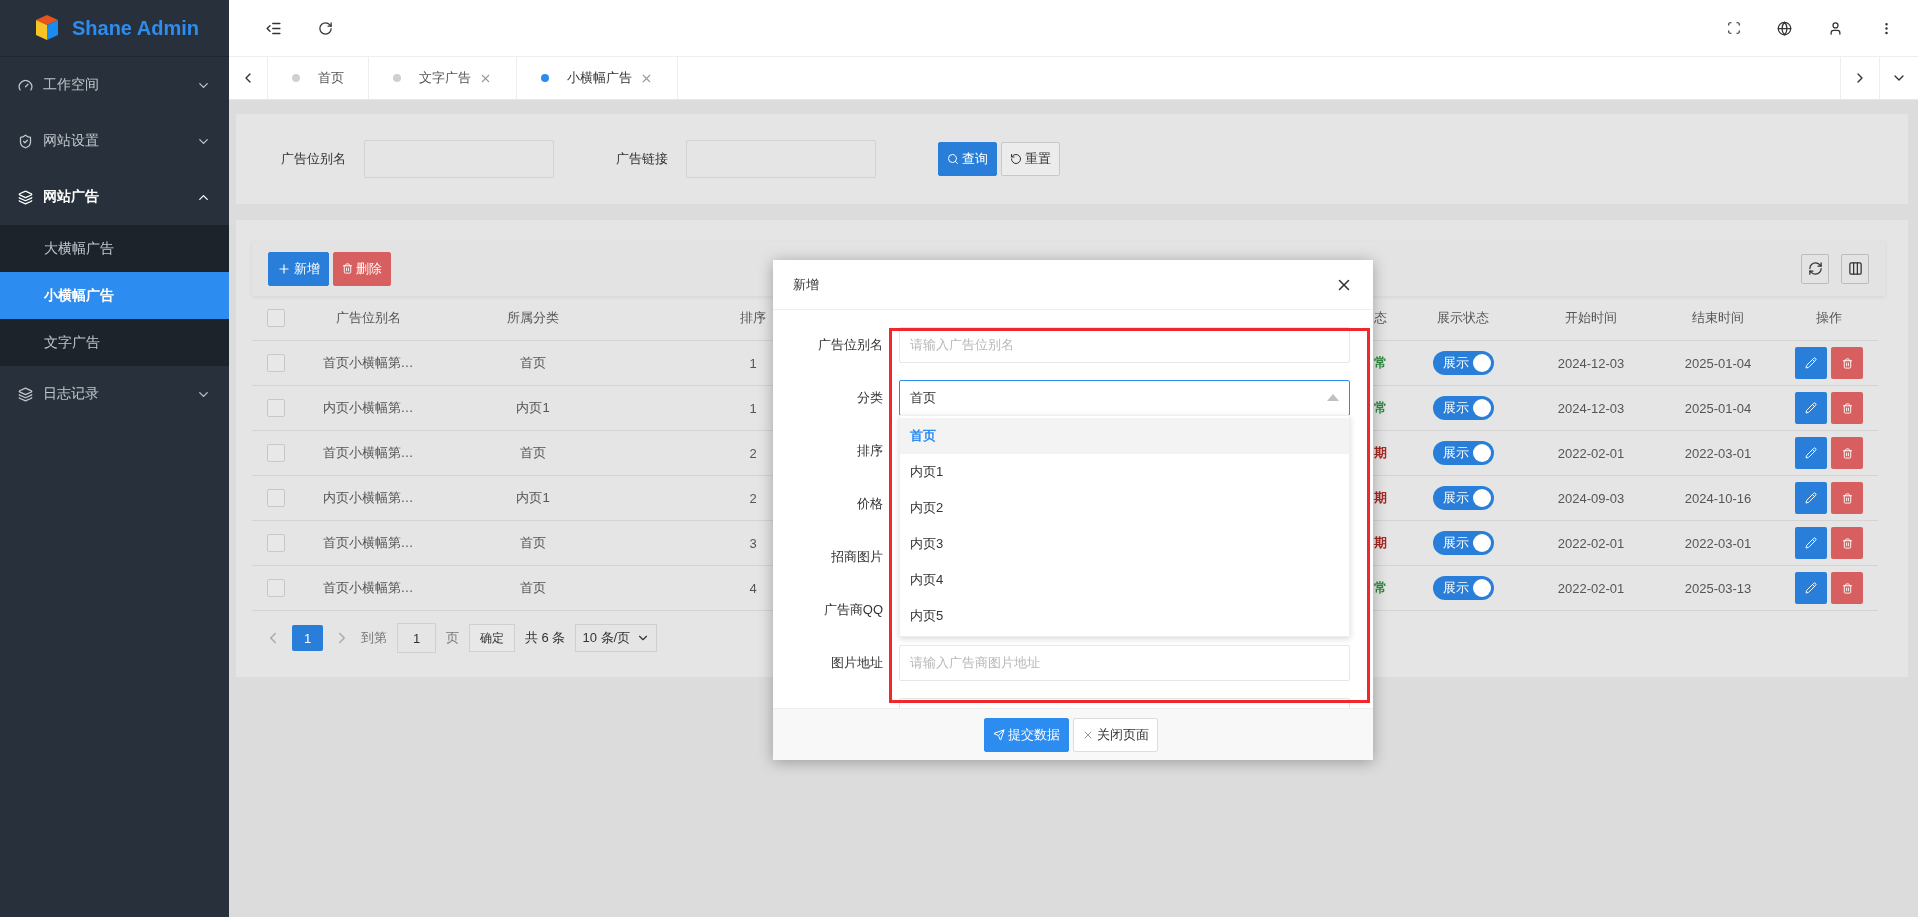 Image resolution: width=1918 pixels, height=917 pixels. I want to click on plus-icon, so click(284, 268).